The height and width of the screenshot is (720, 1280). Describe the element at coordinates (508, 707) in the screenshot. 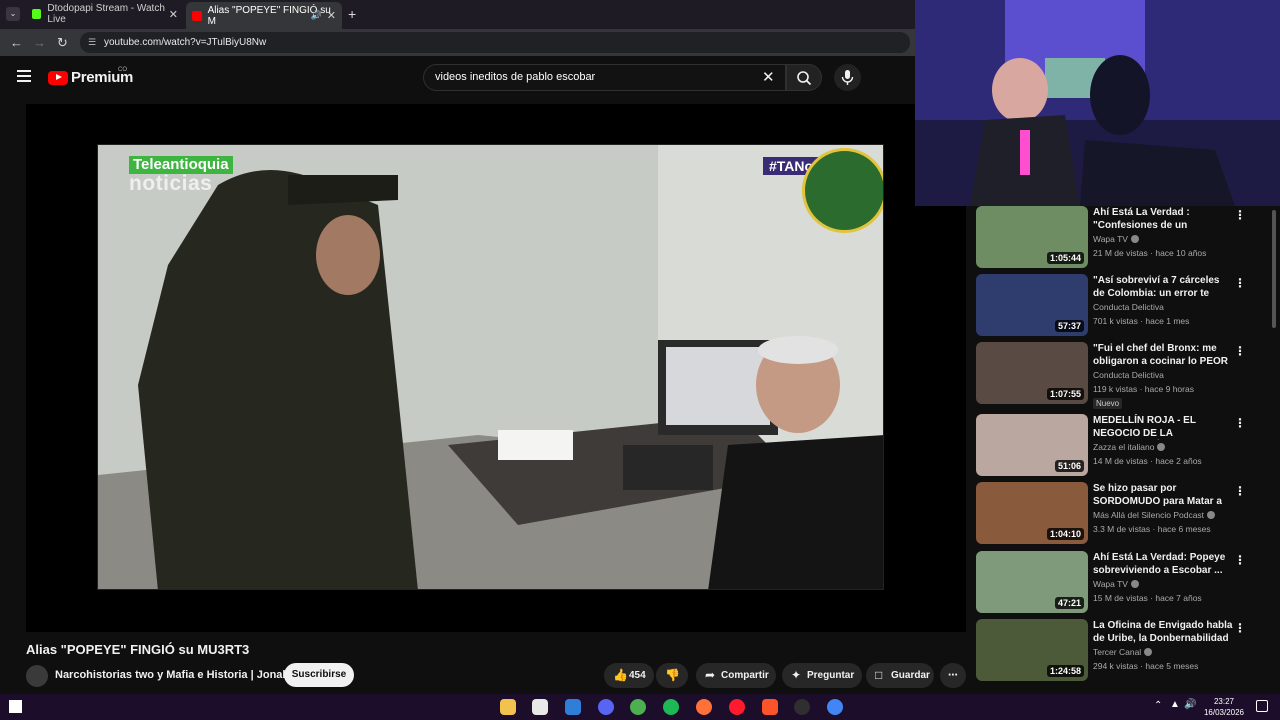

I see `file-explorer-icon` at that location.